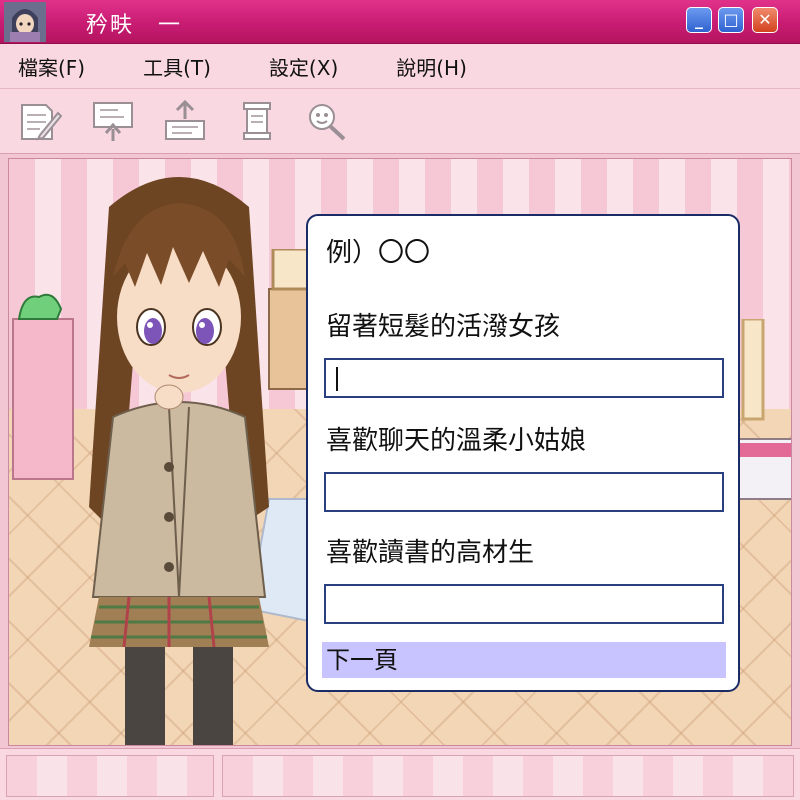 The height and width of the screenshot is (800, 800). Describe the element at coordinates (25, 22) in the screenshot. I see `app-character-icon` at that location.